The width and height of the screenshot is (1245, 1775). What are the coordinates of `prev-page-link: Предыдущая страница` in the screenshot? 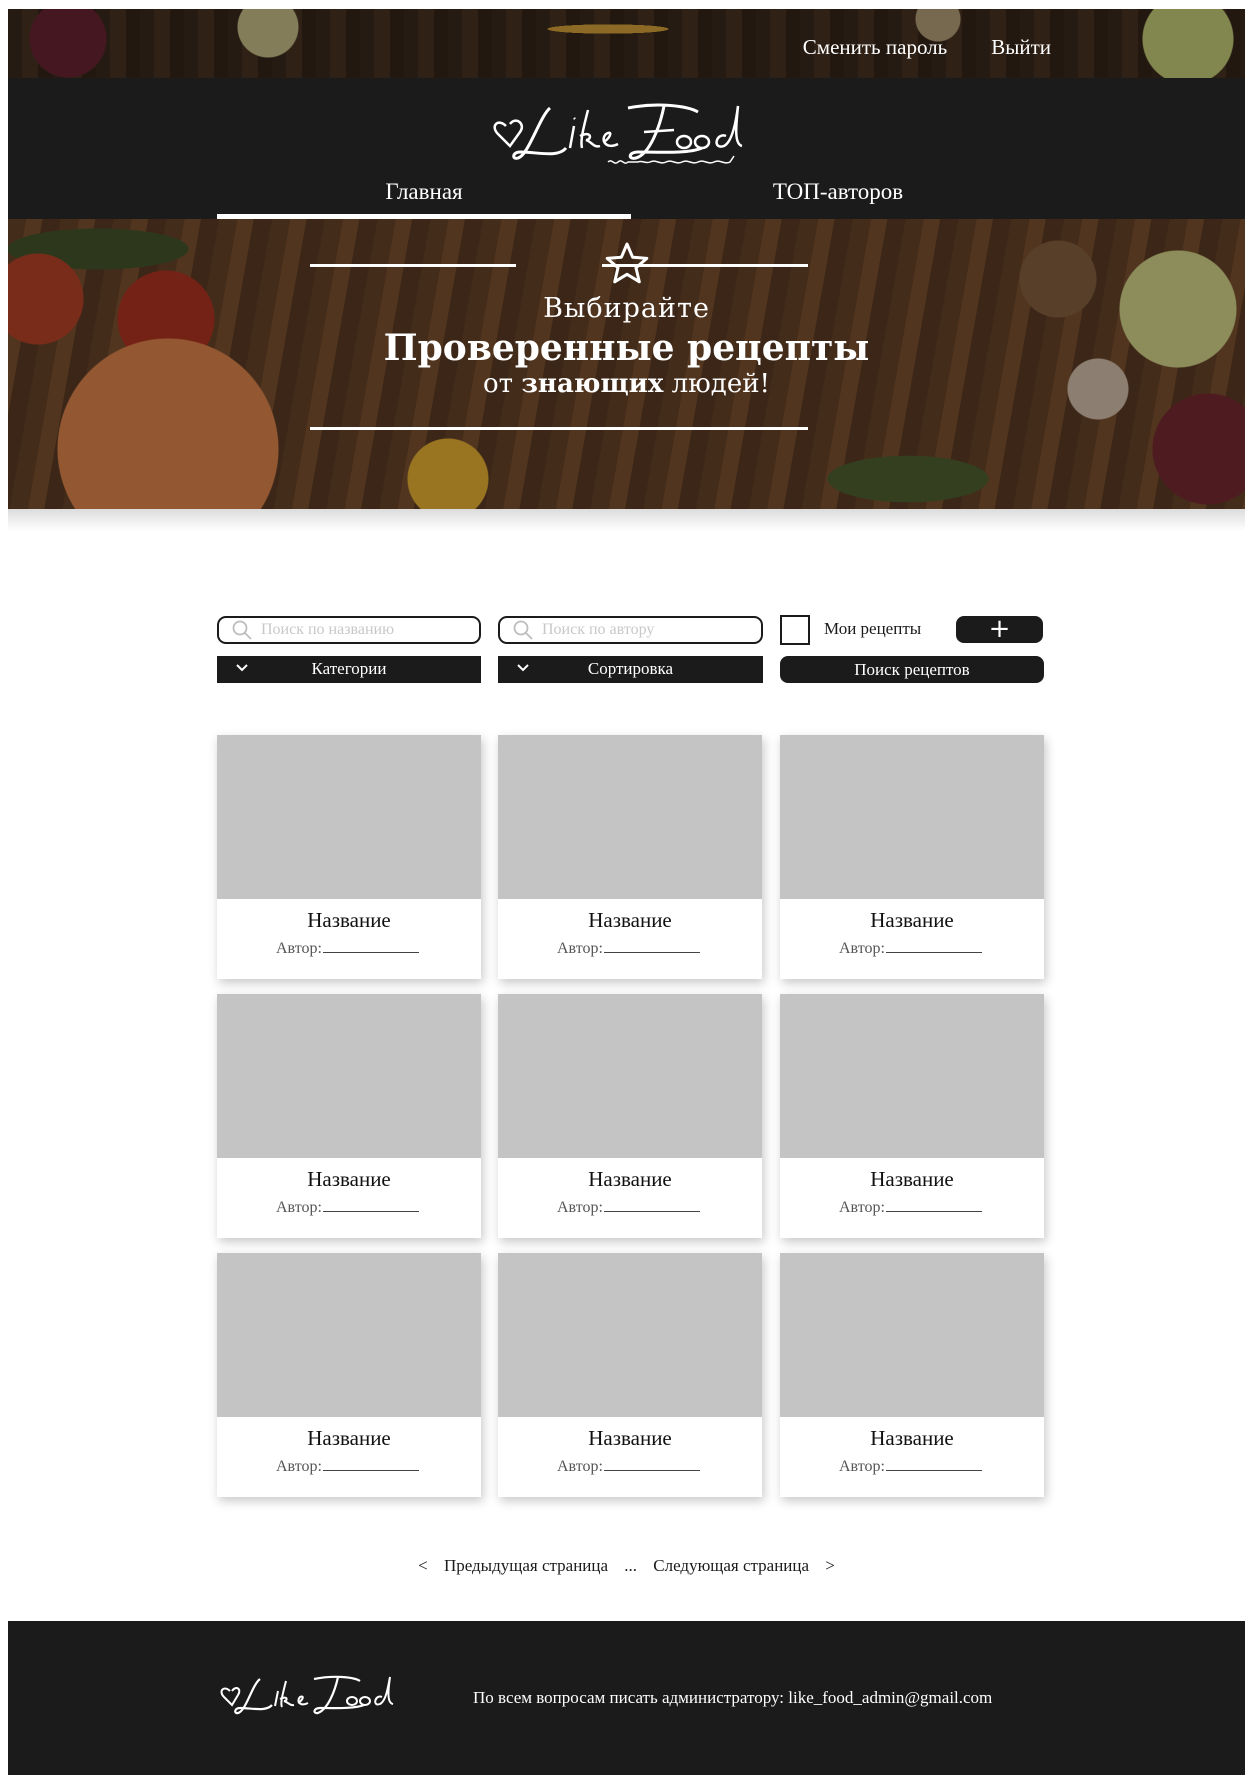 It's located at (526, 1565).